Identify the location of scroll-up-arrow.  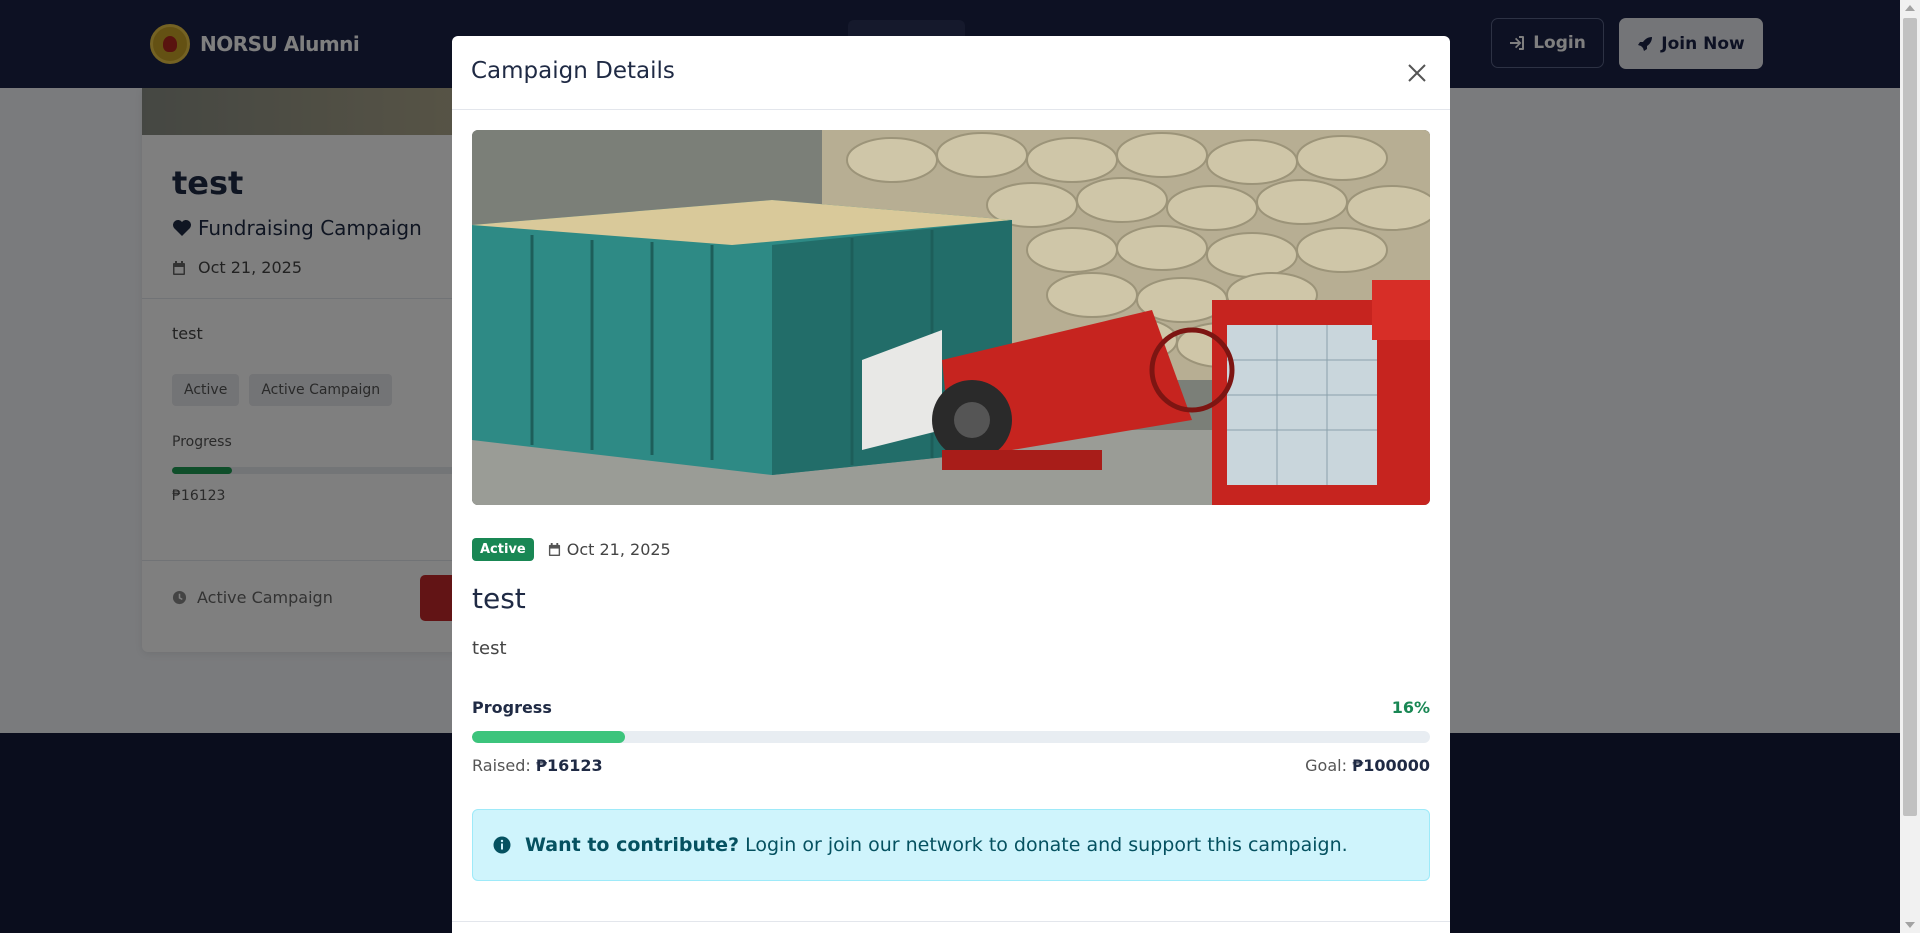
(1910, 8).